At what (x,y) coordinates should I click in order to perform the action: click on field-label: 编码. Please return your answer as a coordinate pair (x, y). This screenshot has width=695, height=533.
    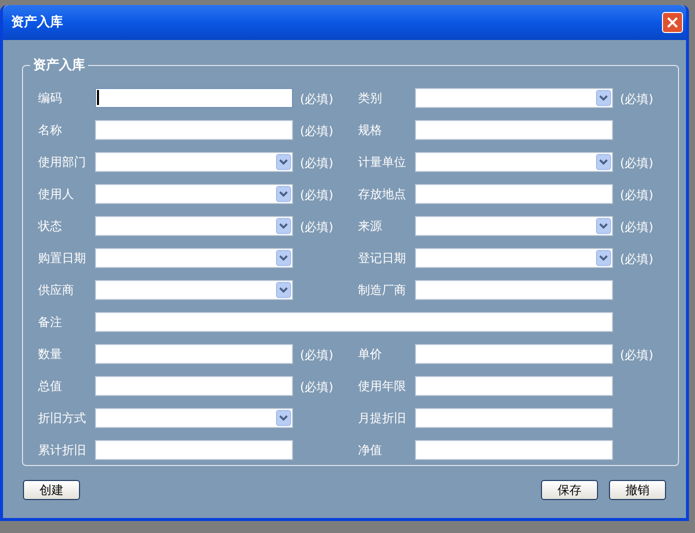
    Looking at the image, I should click on (50, 98).